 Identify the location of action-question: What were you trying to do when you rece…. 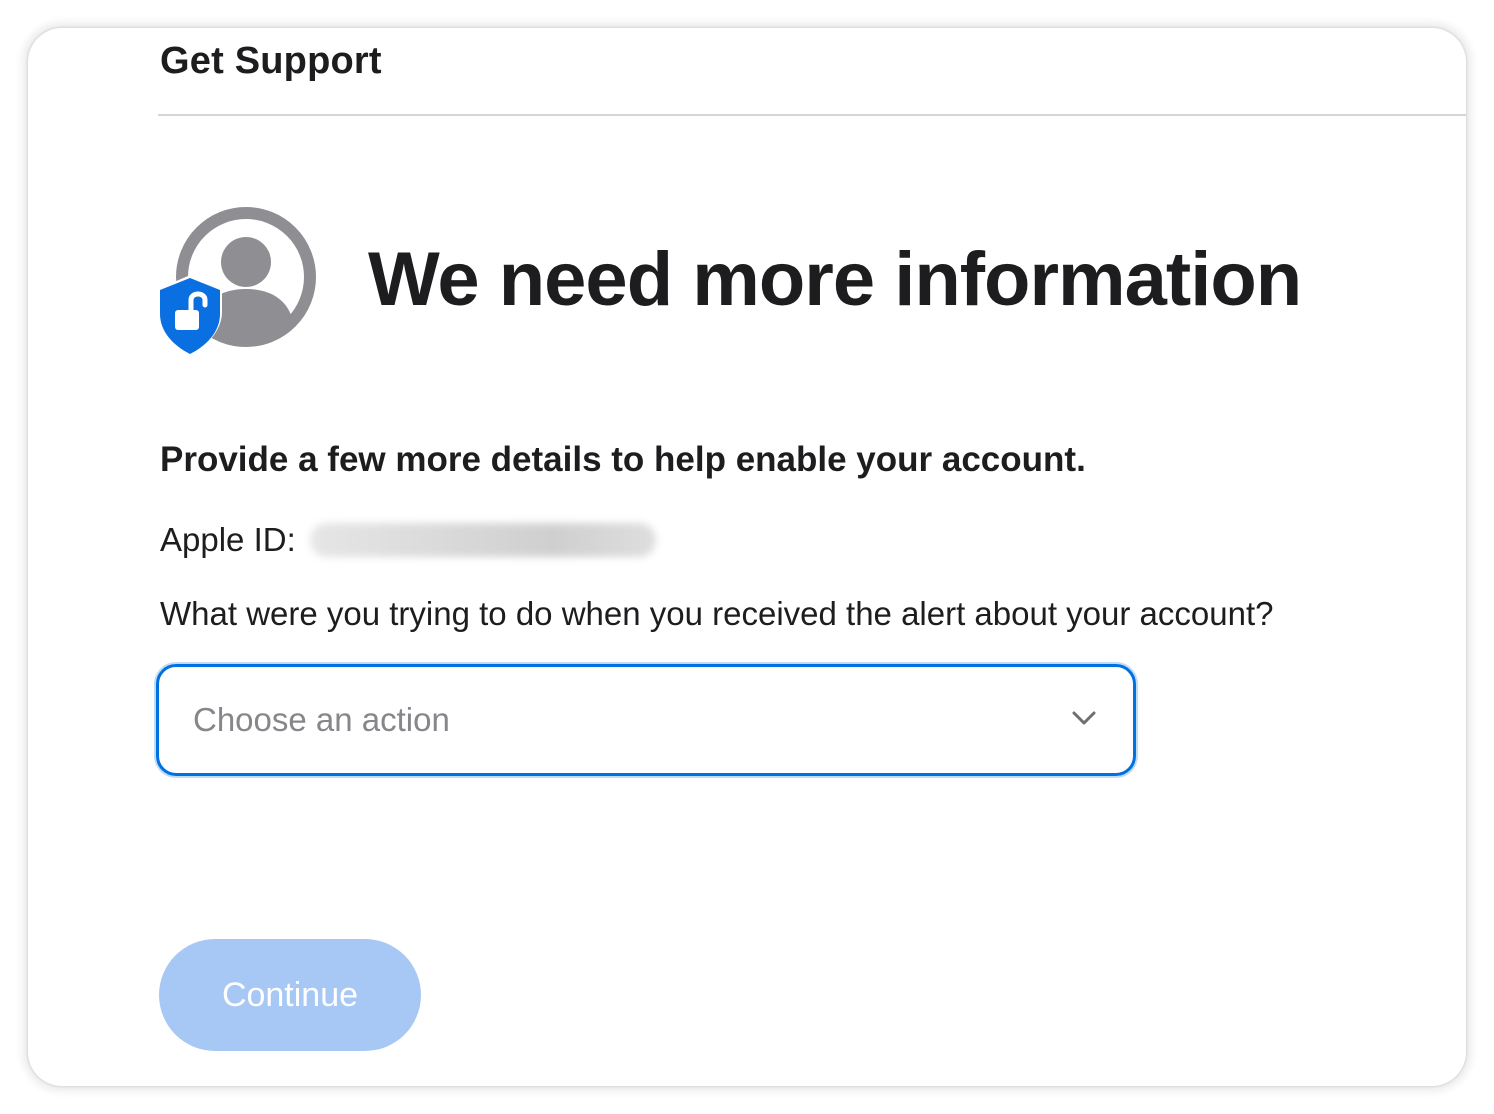
(717, 613).